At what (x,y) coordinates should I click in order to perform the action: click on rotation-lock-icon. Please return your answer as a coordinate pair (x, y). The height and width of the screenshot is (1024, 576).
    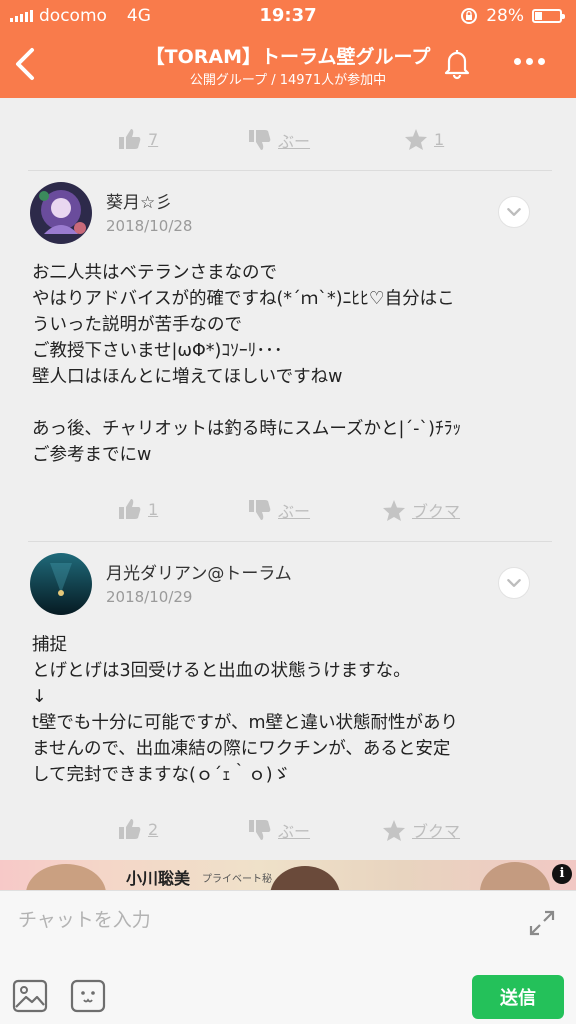
    Looking at the image, I should click on (469, 16).